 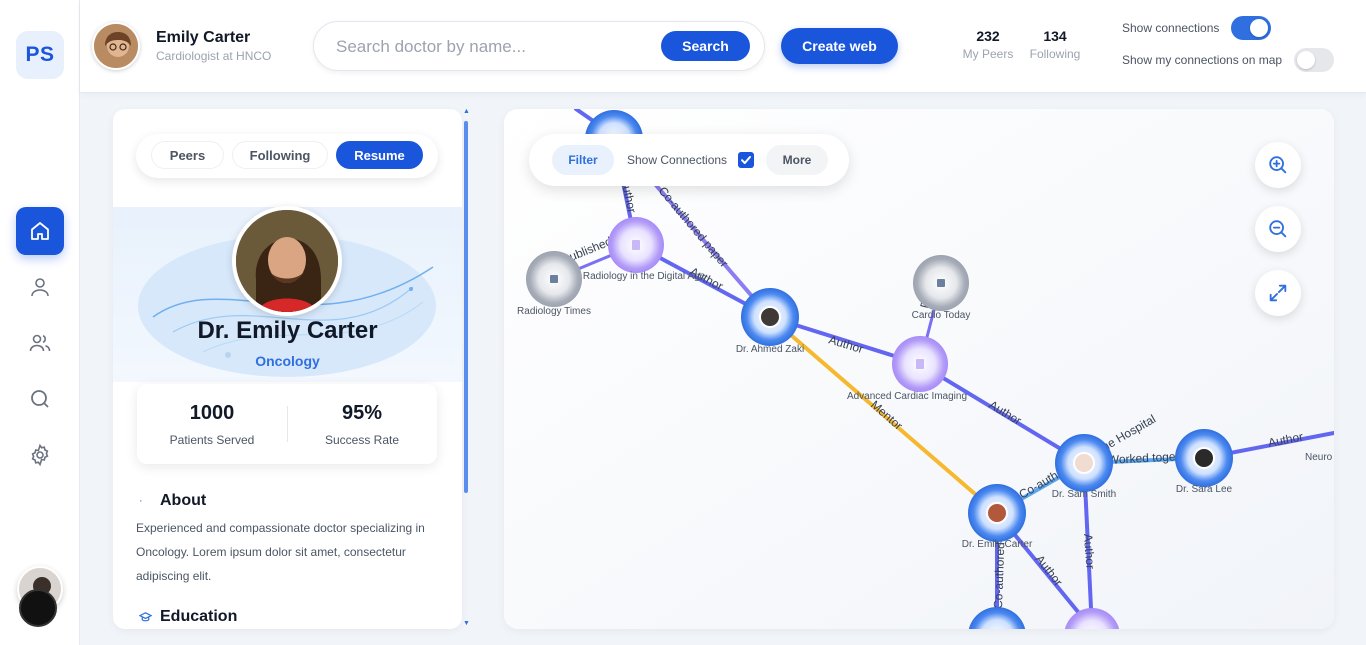 What do you see at coordinates (554, 311) in the screenshot?
I see `node-label: Radiology Times` at bounding box center [554, 311].